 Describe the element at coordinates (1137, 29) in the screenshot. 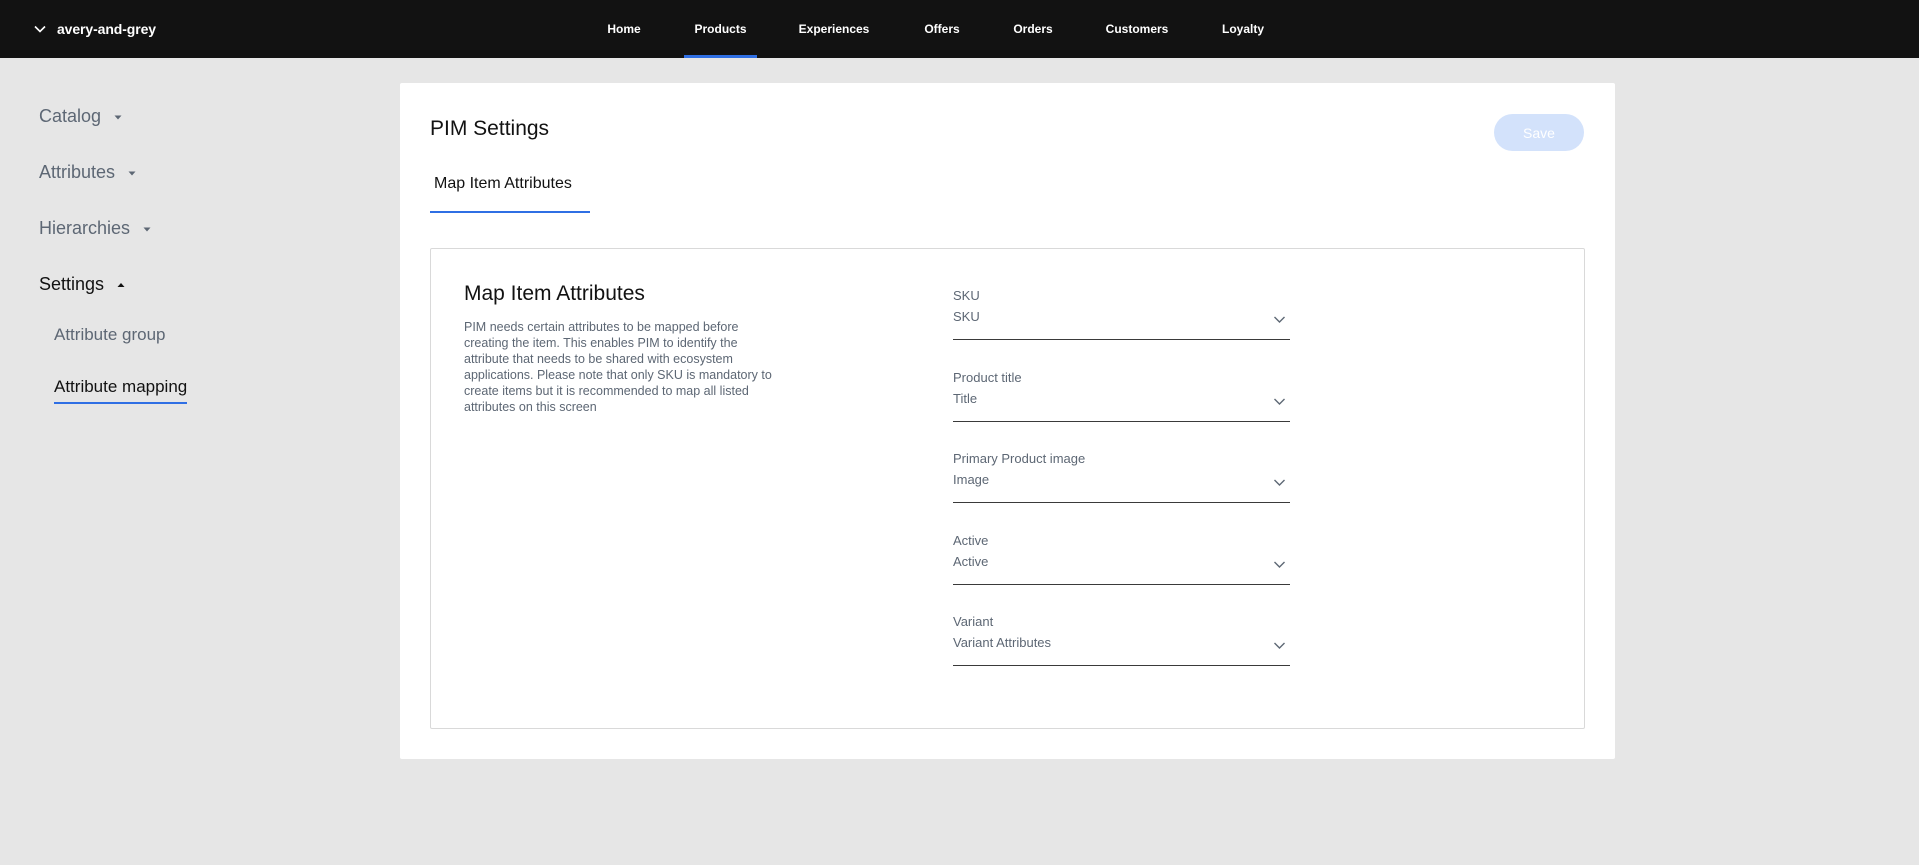

I see `nav-customers: Customers` at that location.